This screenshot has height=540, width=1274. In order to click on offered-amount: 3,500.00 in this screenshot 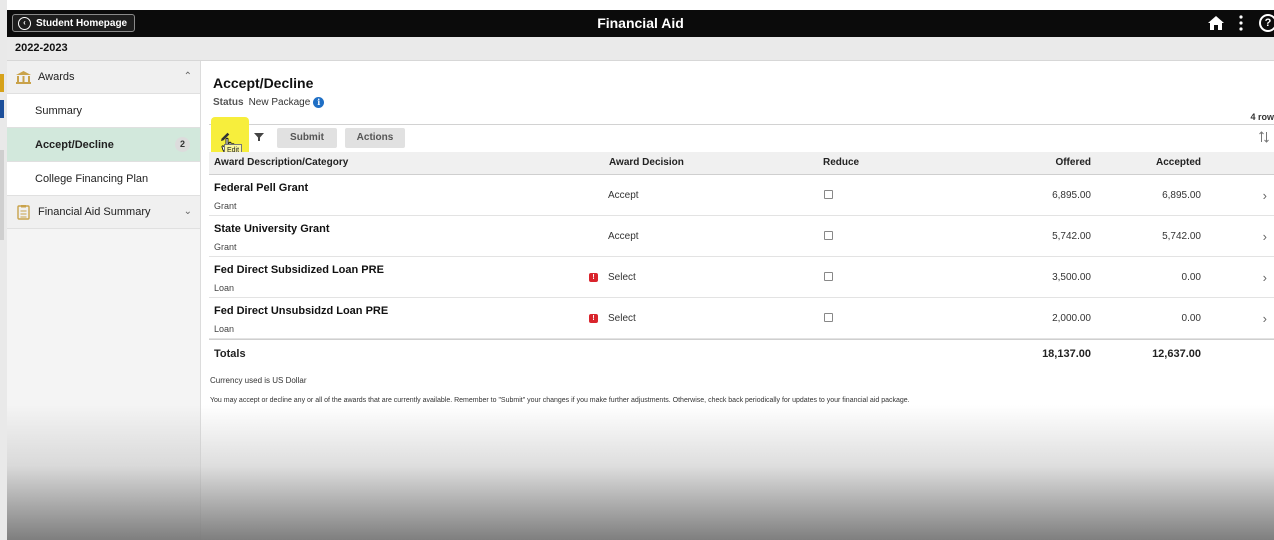, I will do `click(1071, 277)`.